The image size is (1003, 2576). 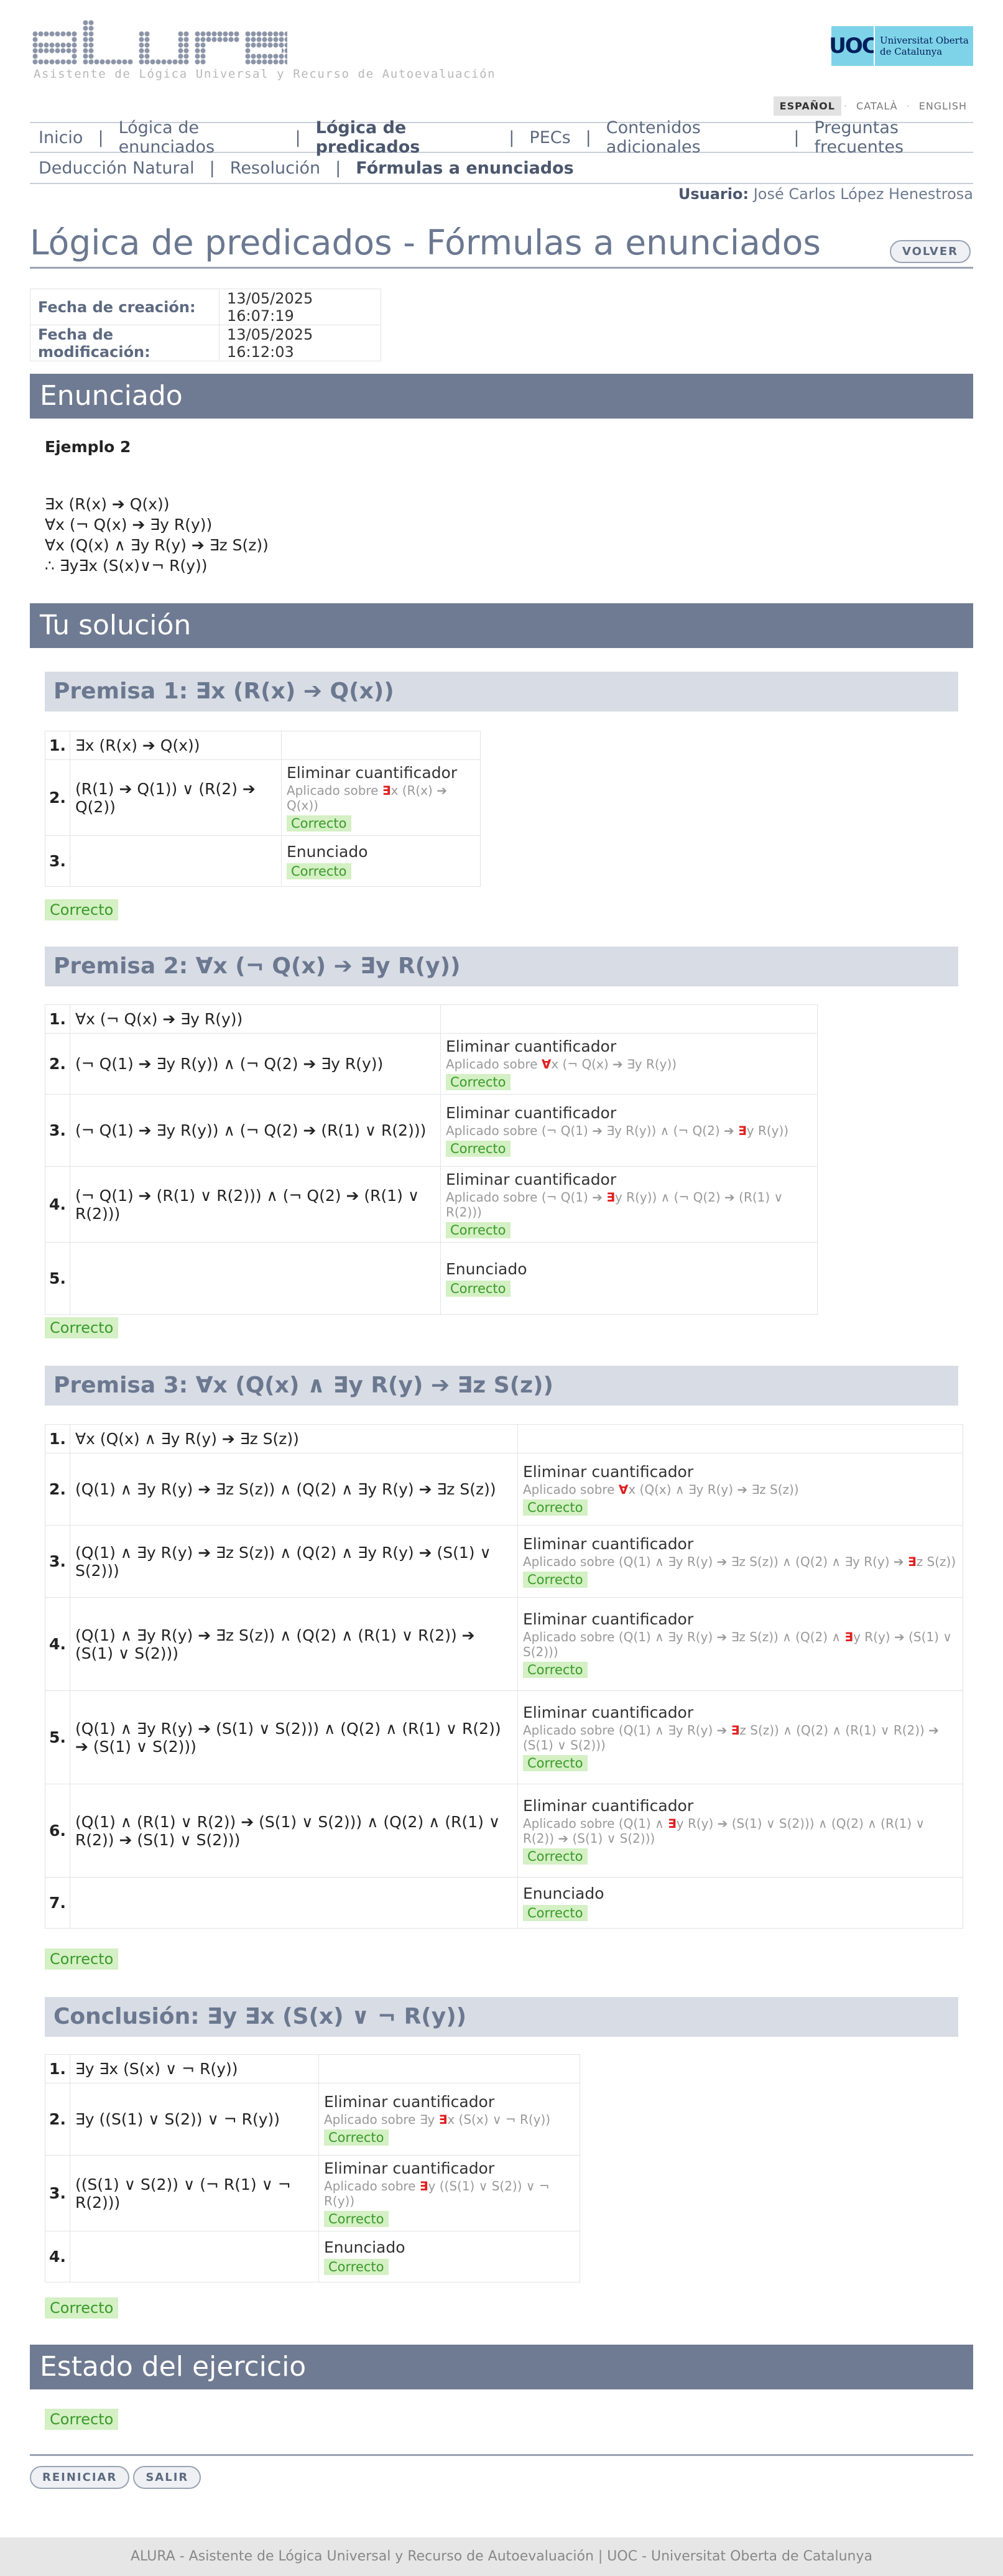 What do you see at coordinates (275, 169) in the screenshot?
I see `subnav-resolucion: Resolución` at bounding box center [275, 169].